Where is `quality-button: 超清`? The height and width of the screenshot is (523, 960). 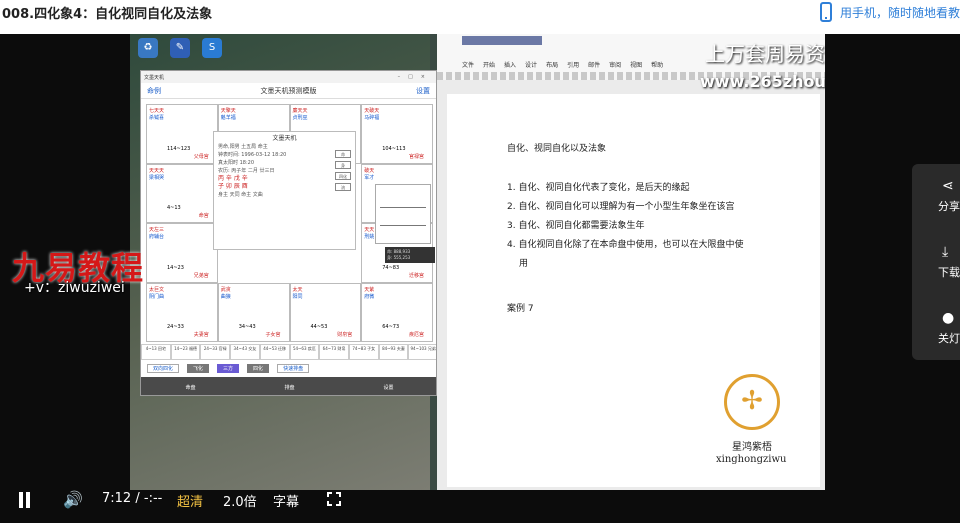
quality-button: 超清 is located at coordinates (190, 500).